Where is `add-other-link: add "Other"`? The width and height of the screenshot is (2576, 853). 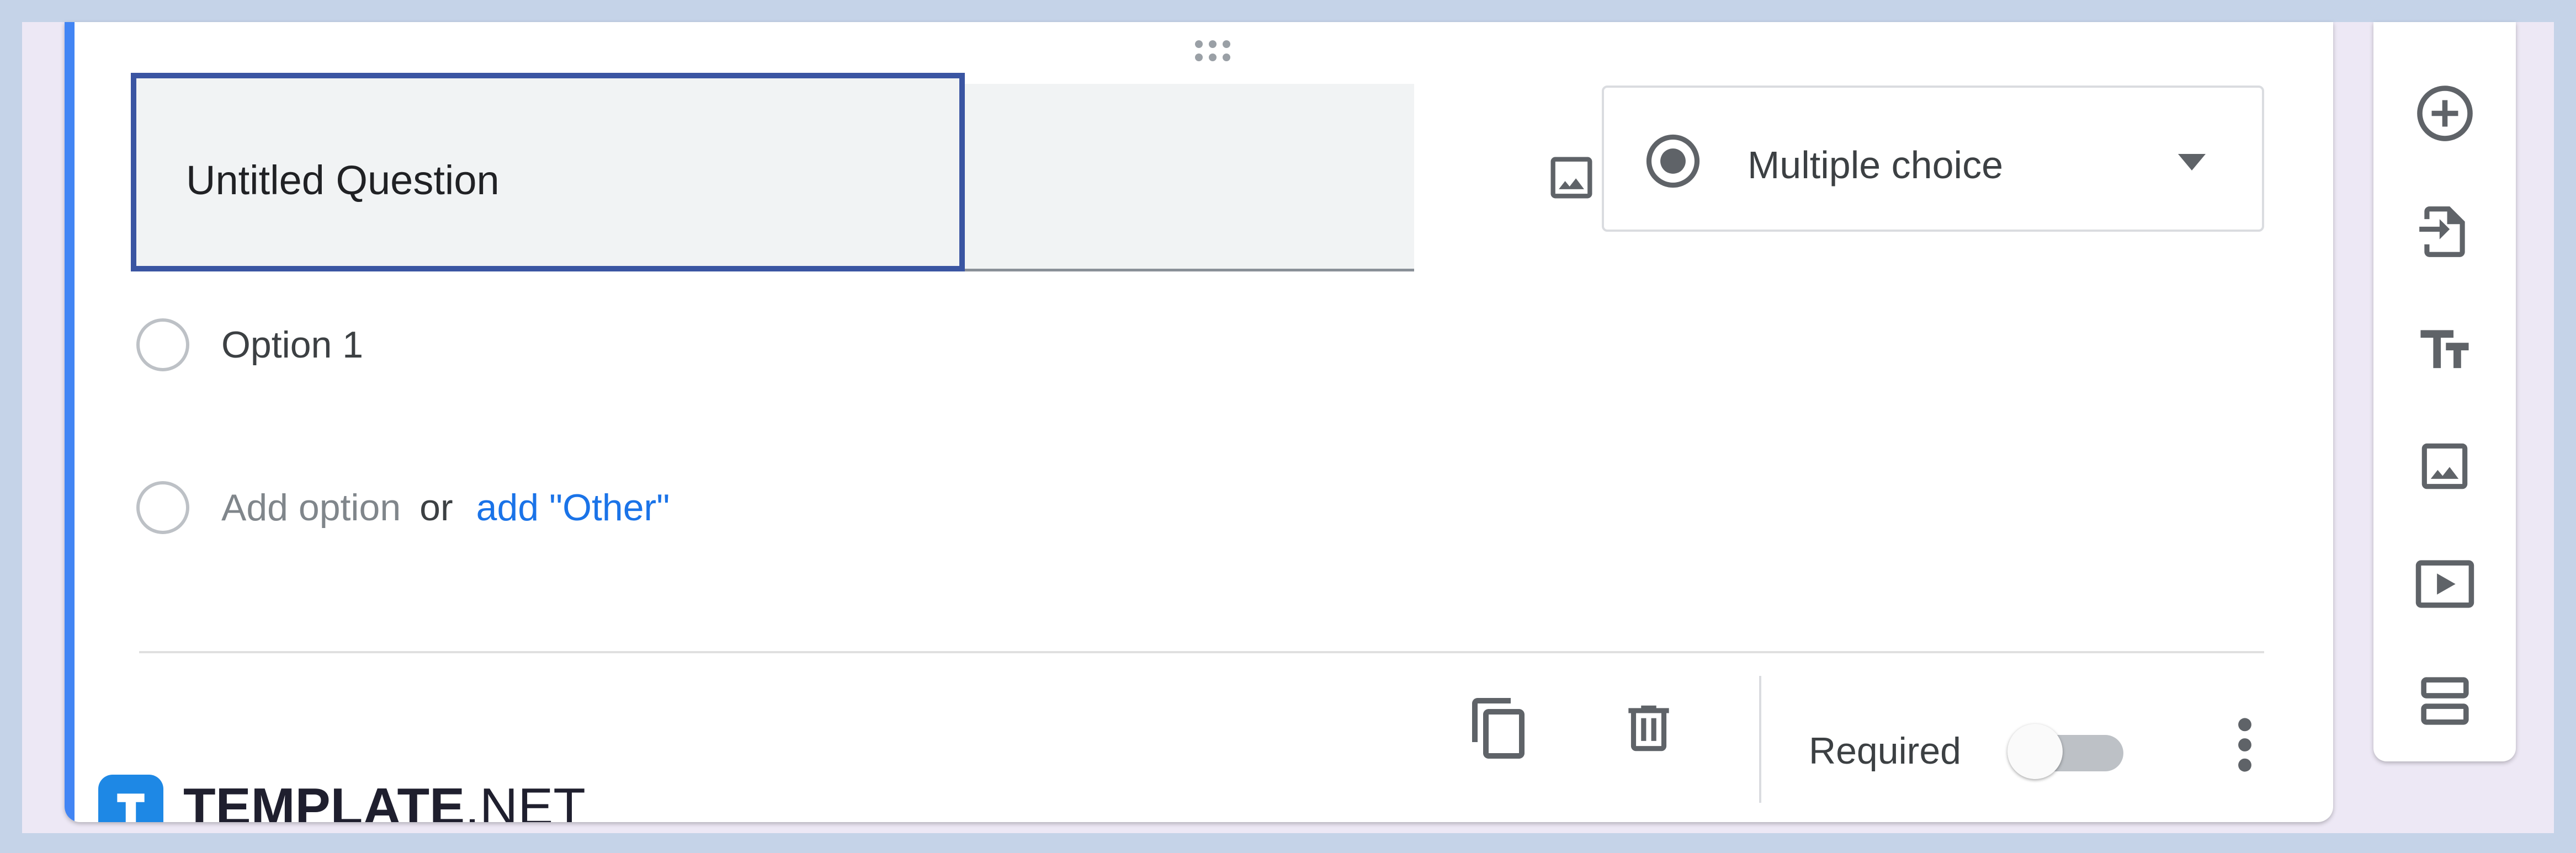
add-other-link: add "Other" is located at coordinates (573, 507).